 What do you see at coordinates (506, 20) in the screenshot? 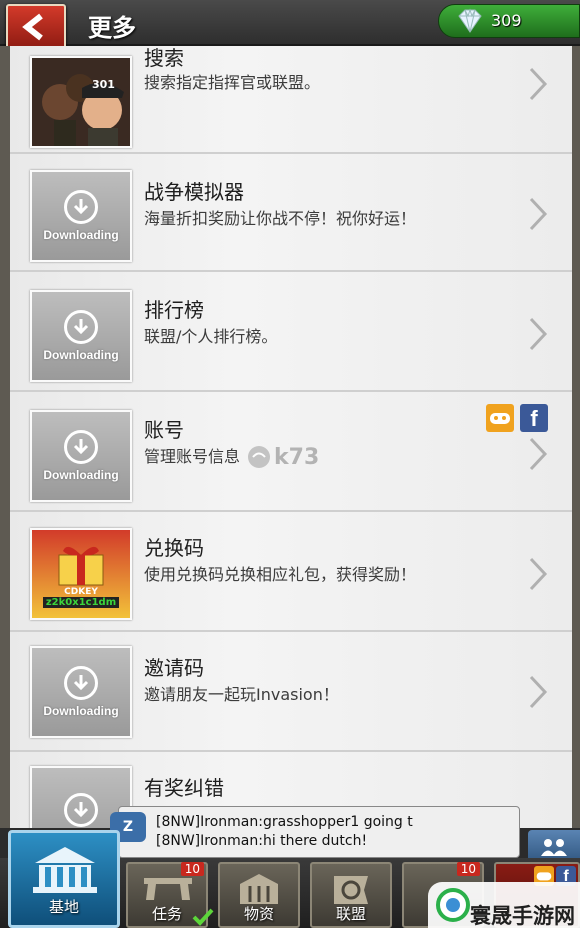
I see `gem-count: 309` at bounding box center [506, 20].